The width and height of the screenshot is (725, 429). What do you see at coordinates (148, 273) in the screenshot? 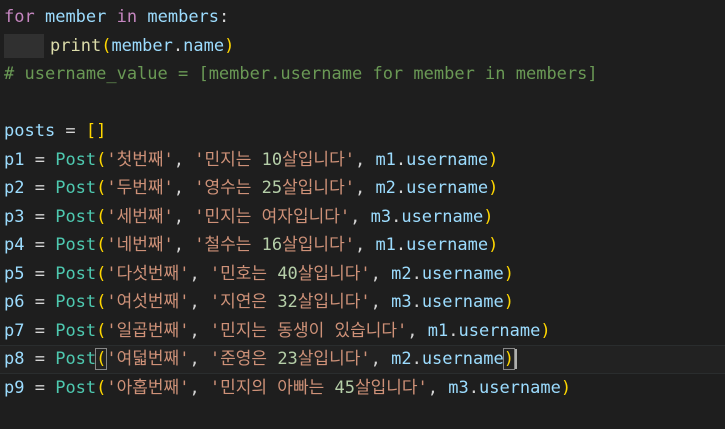
I see `title-string: '다섯번째'` at bounding box center [148, 273].